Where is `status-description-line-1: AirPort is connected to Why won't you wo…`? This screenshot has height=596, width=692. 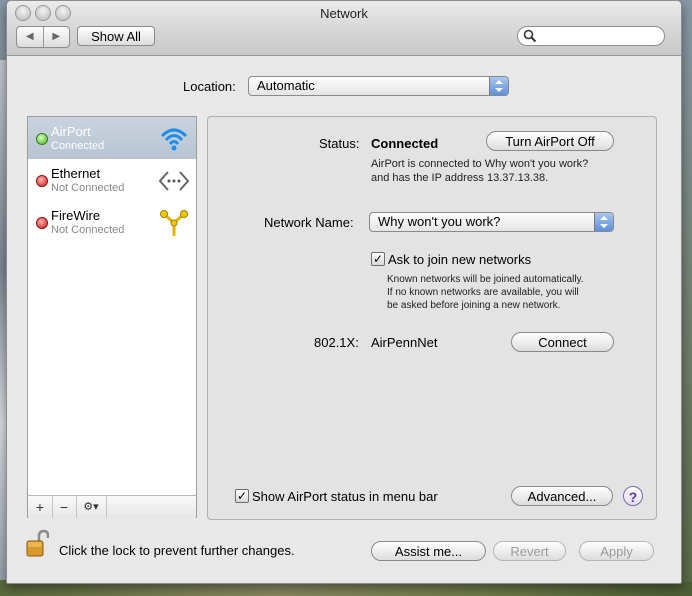
status-description-line-1: AirPort is connected to Why won't you wo… is located at coordinates (480, 164).